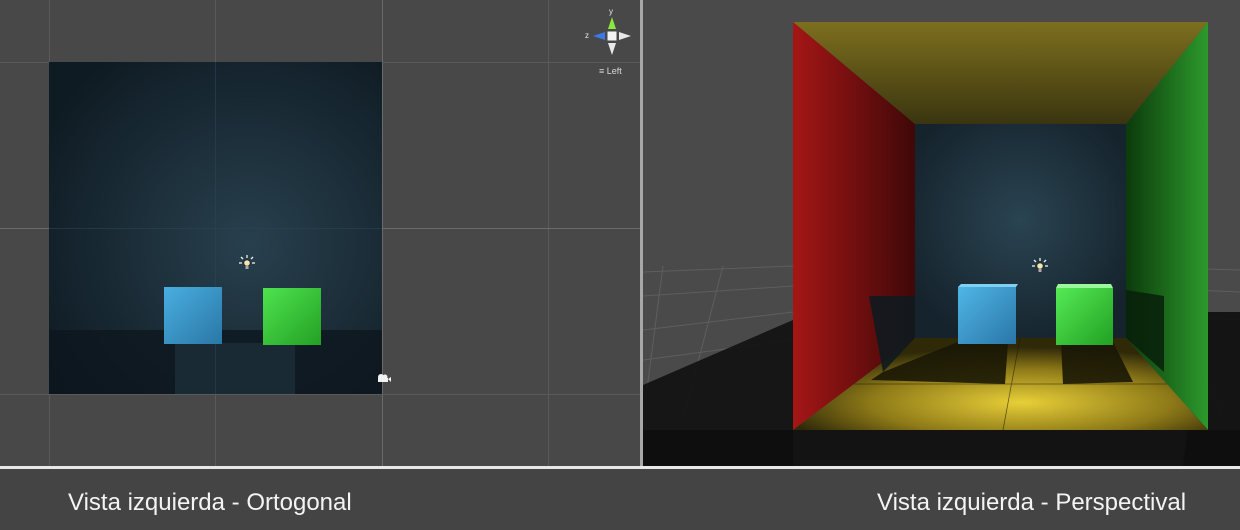 The image size is (1240, 530). I want to click on hamburger-menu-icon: ≡, so click(602, 71).